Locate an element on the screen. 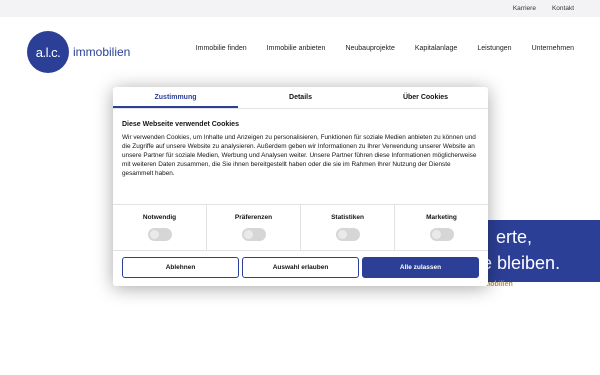 Image resolution: width=600 pixels, height=375 pixels. toggle-label: Marketing is located at coordinates (441, 217).